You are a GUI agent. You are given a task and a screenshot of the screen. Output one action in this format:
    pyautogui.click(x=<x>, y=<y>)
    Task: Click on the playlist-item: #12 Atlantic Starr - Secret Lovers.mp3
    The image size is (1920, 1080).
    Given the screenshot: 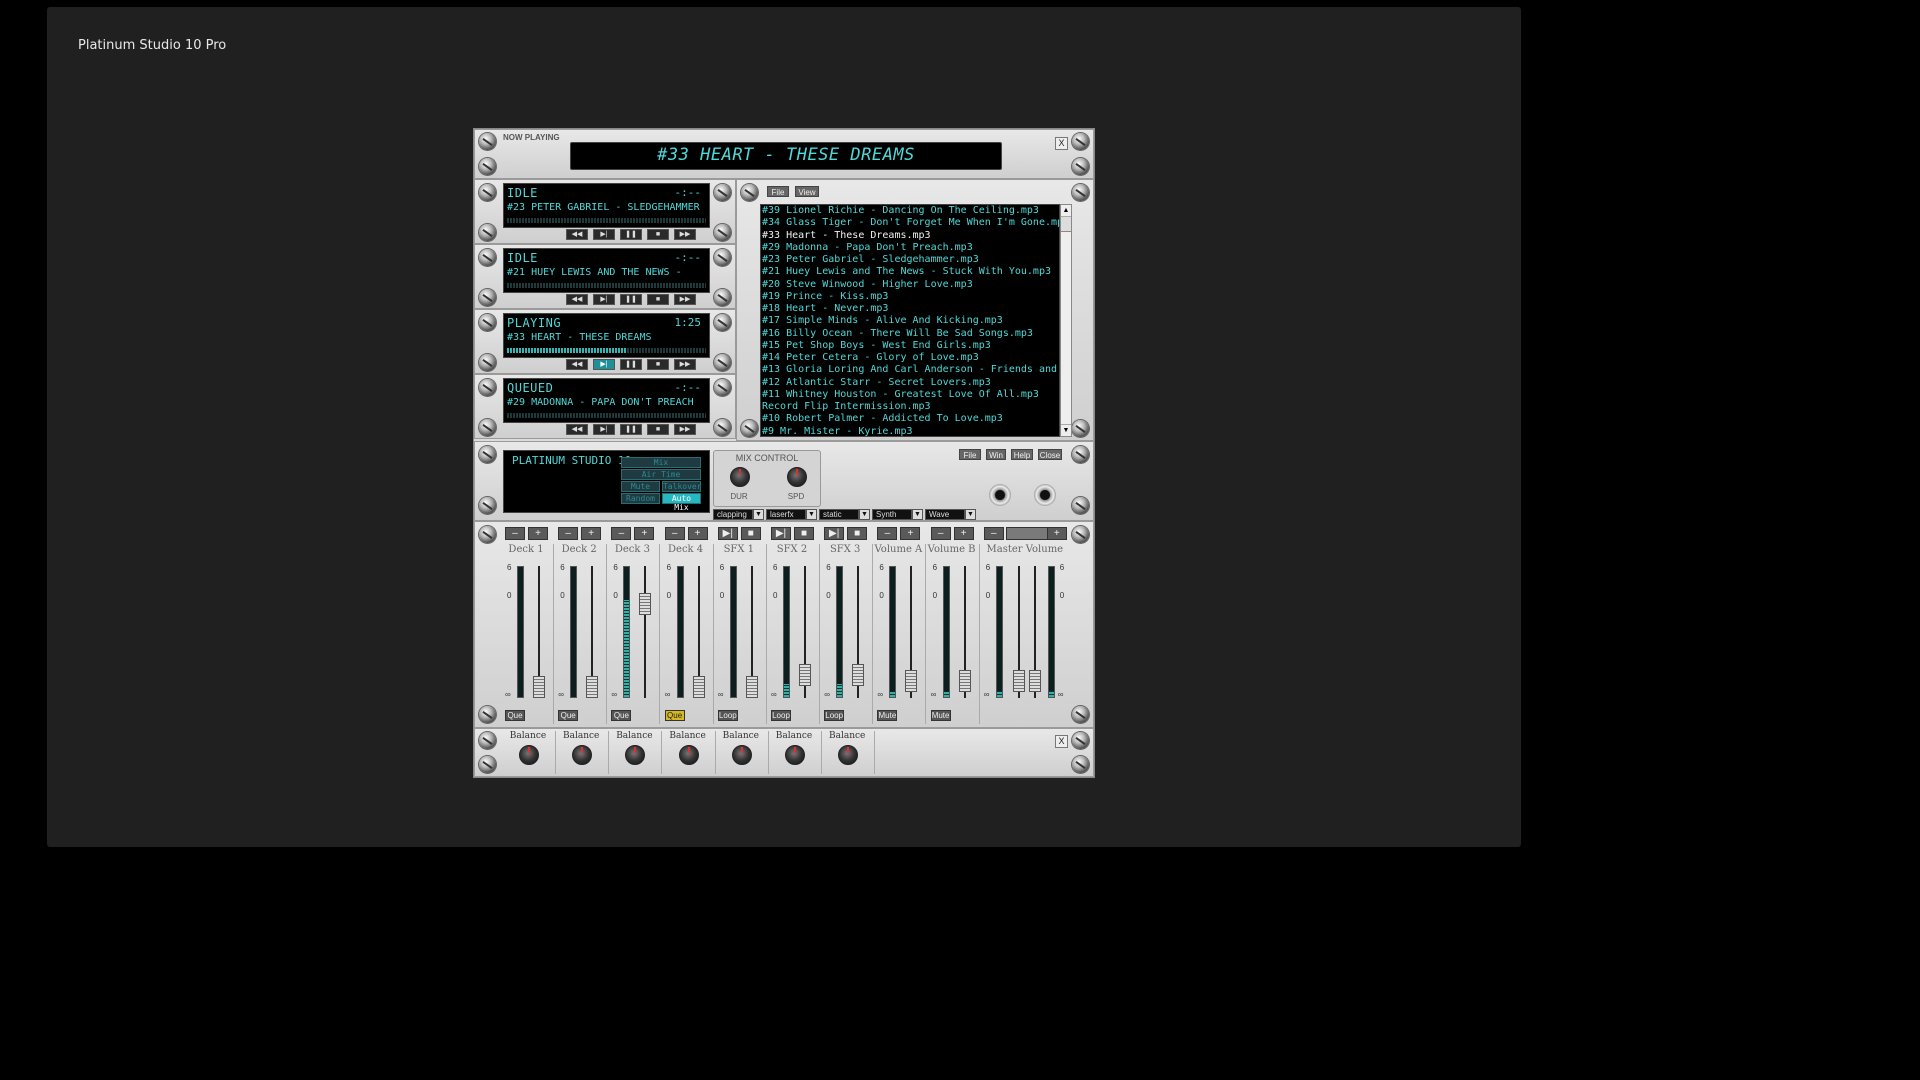 What is the action you would take?
    pyautogui.click(x=910, y=383)
    